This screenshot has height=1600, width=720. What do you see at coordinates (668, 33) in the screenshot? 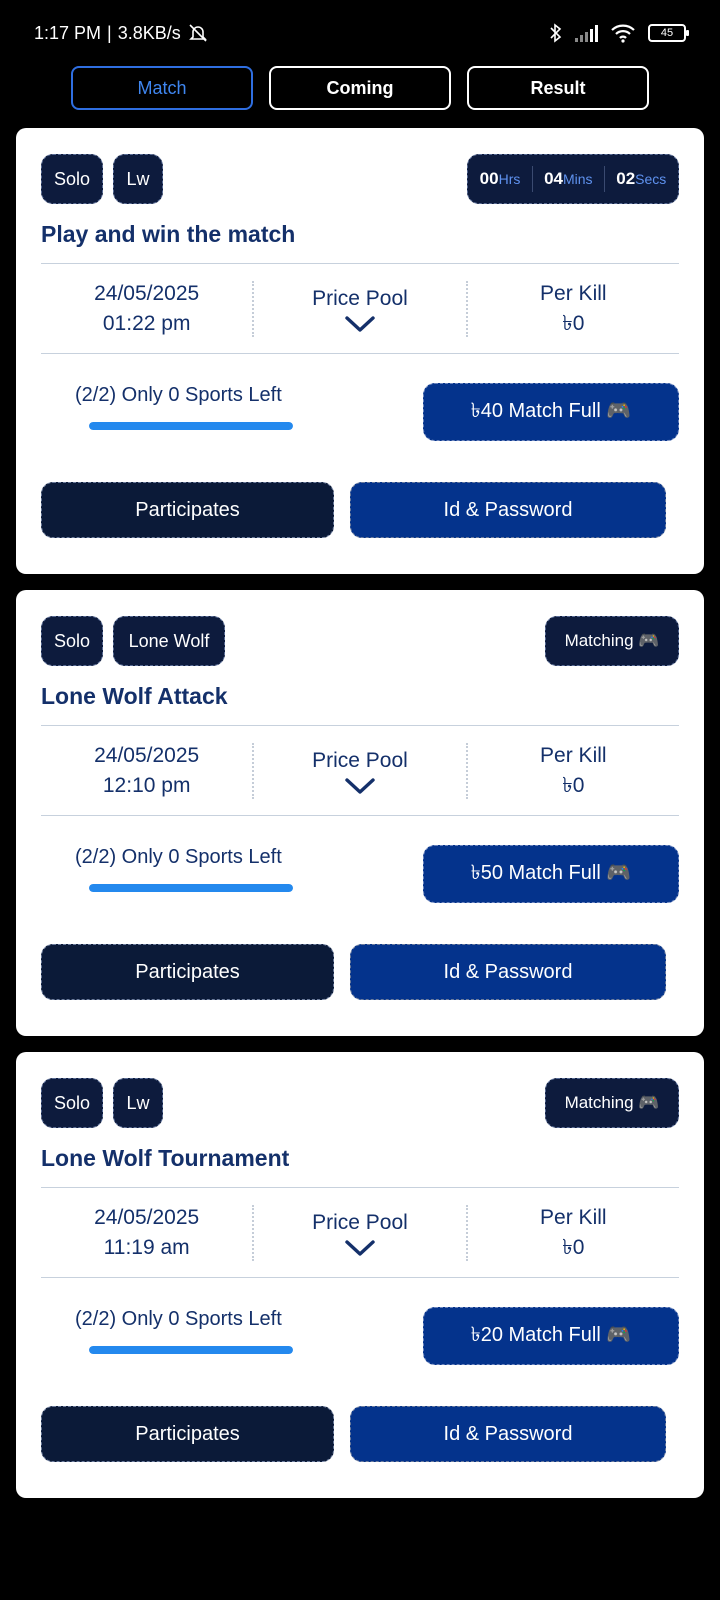
I see `battery-icon: 45` at bounding box center [668, 33].